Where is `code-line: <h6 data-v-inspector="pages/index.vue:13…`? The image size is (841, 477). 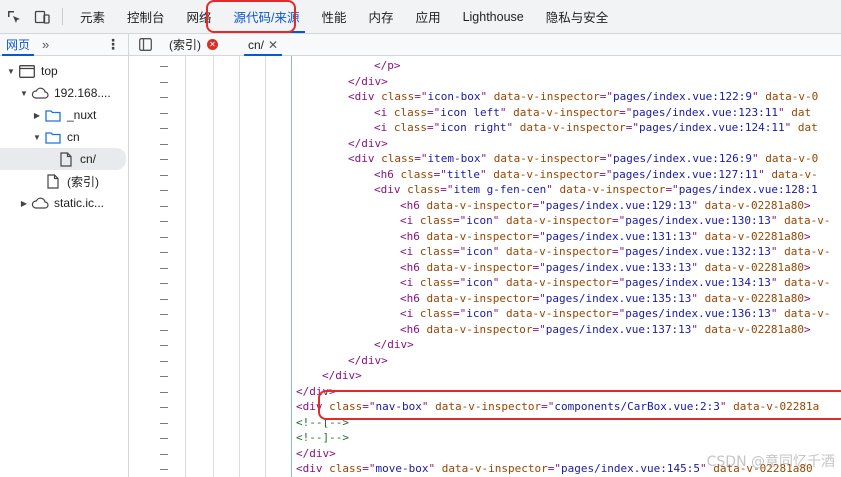 code-line: <h6 data-v-inspector="pages/index.vue:13… is located at coordinates (605, 237).